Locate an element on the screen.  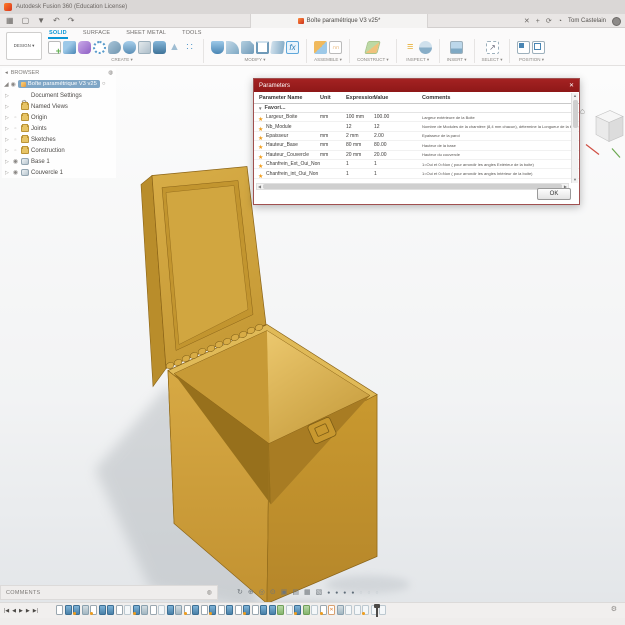
browser-item: ▷ Couvercle 1 is located at coordinates (59, 172).